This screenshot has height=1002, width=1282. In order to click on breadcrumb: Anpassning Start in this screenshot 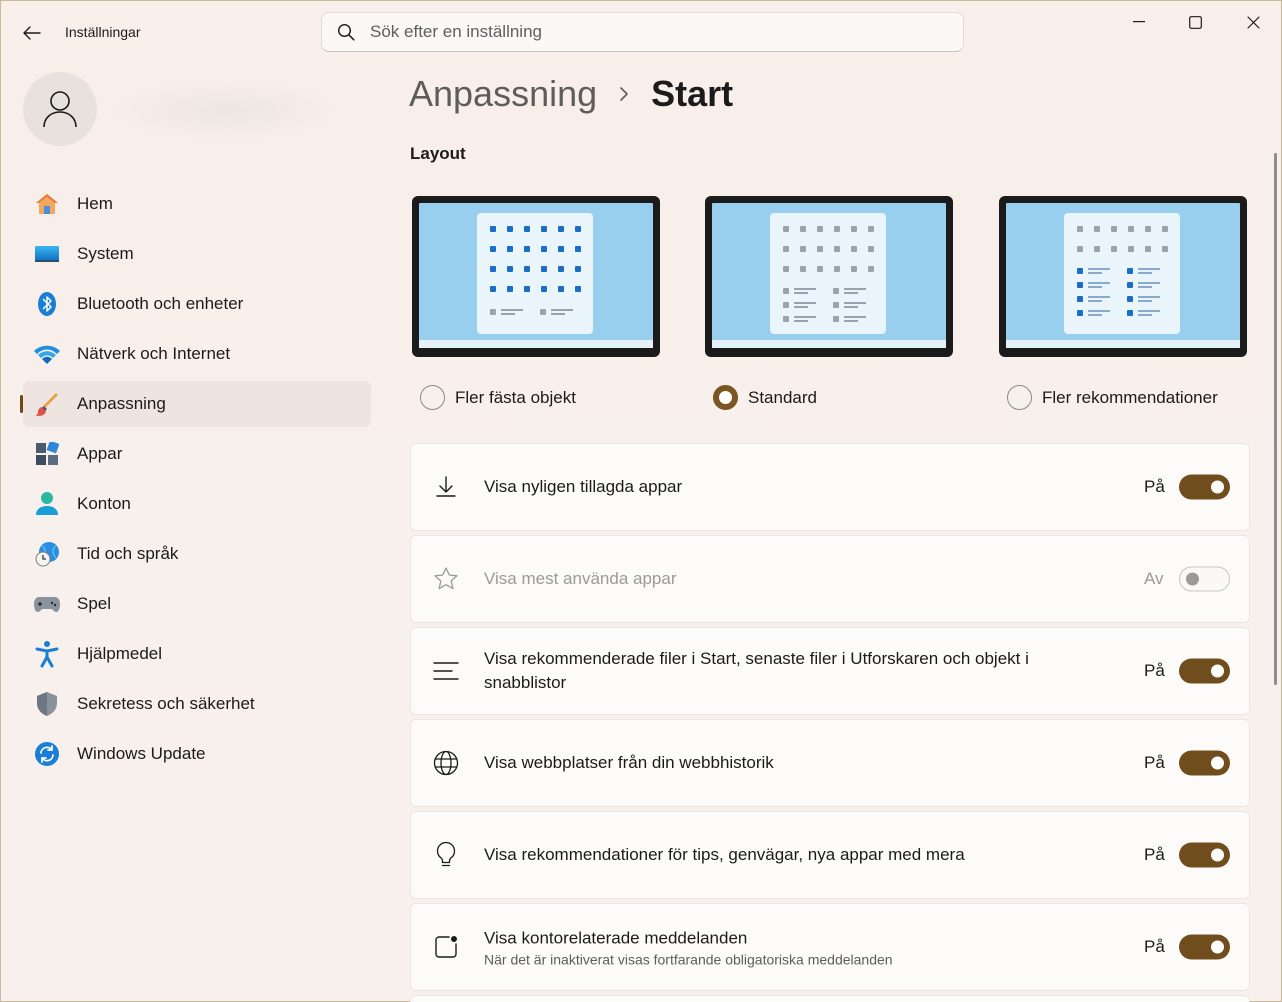, I will do `click(571, 94)`.